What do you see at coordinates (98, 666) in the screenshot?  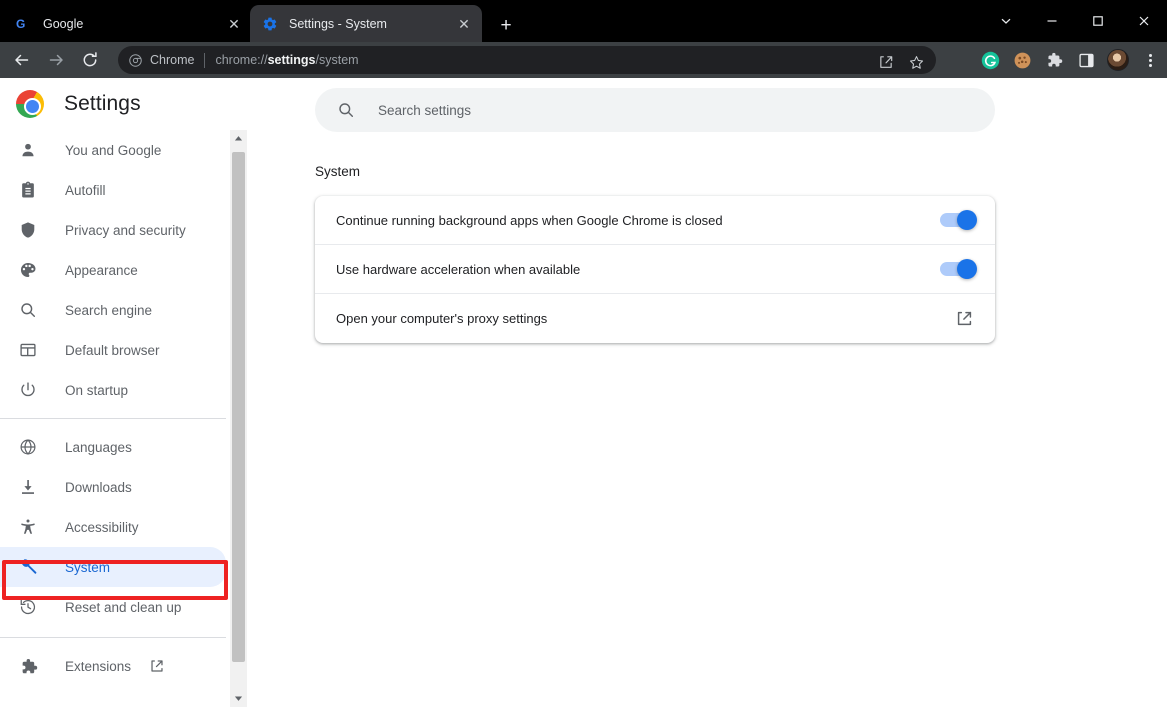 I see `sidebar-item-label: Extensions` at bounding box center [98, 666].